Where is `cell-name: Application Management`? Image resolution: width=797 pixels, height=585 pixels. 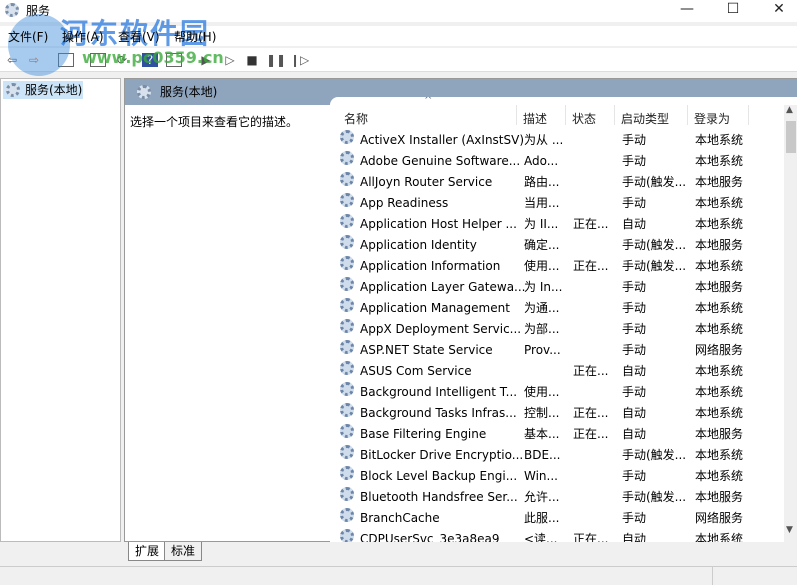 cell-name: Application Management is located at coordinates (435, 308).